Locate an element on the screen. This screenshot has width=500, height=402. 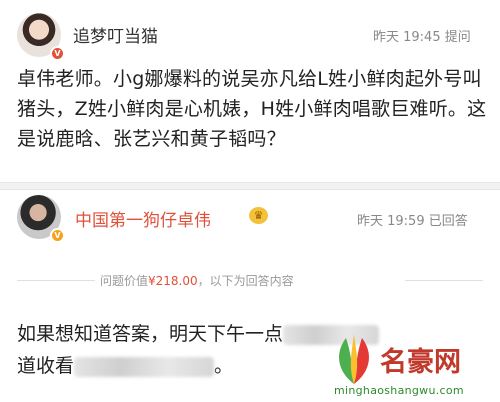
price-separator-left is located at coordinates (56, 280).